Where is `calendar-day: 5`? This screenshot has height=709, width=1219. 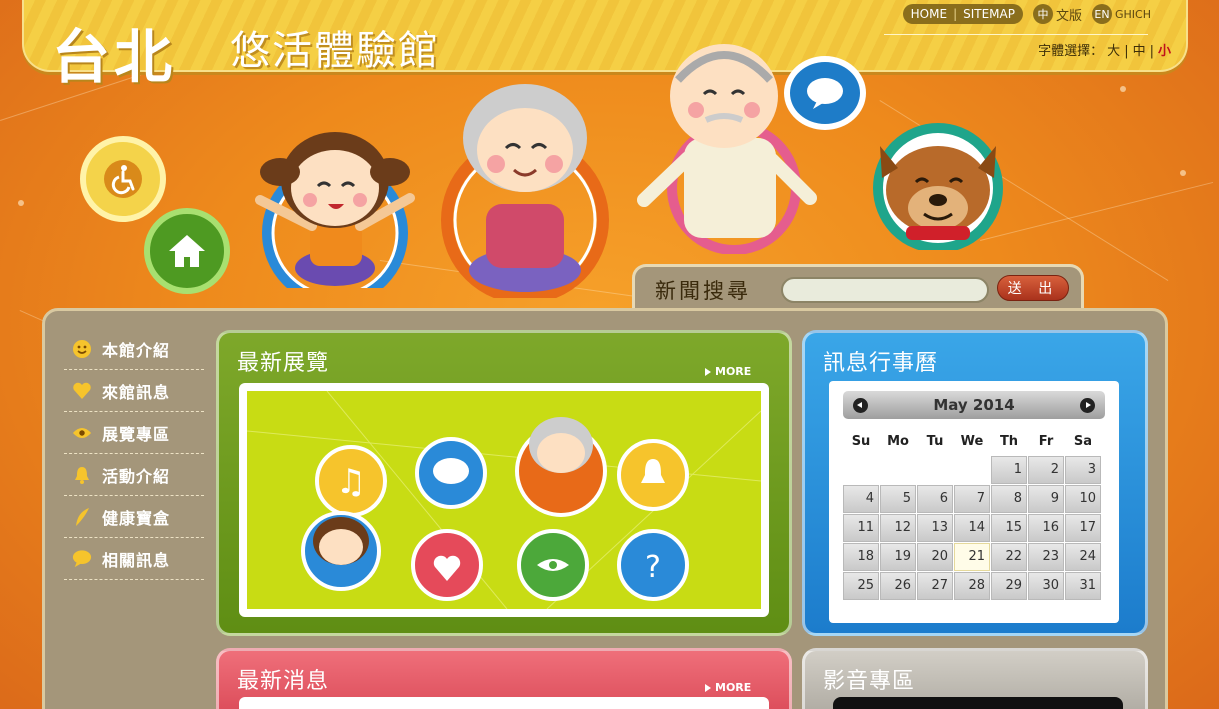 calendar-day: 5 is located at coordinates (898, 499).